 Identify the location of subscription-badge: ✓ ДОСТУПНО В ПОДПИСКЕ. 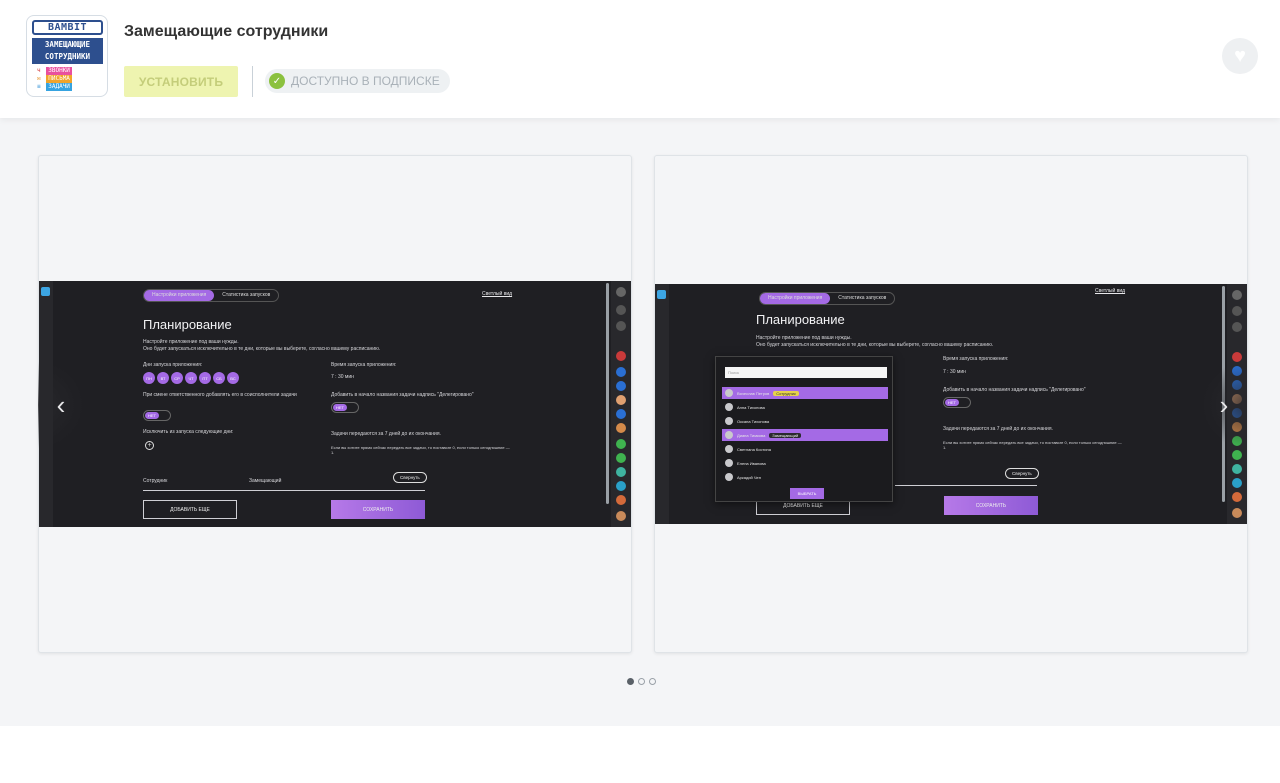
(357, 81).